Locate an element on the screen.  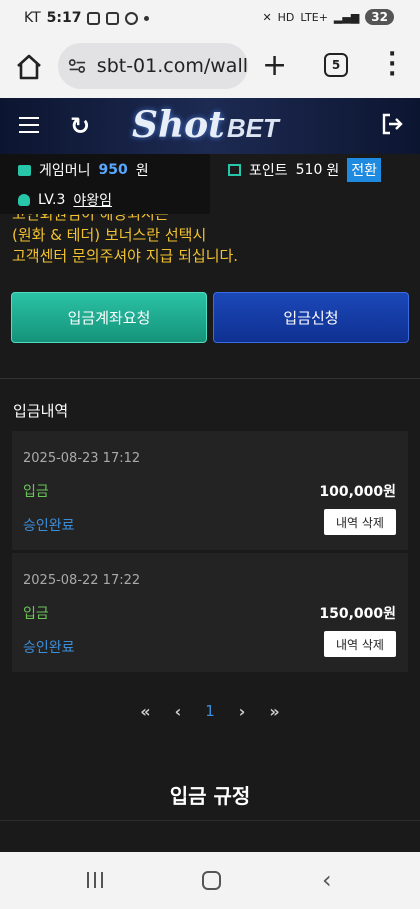
menu-icon is located at coordinates (29, 125).